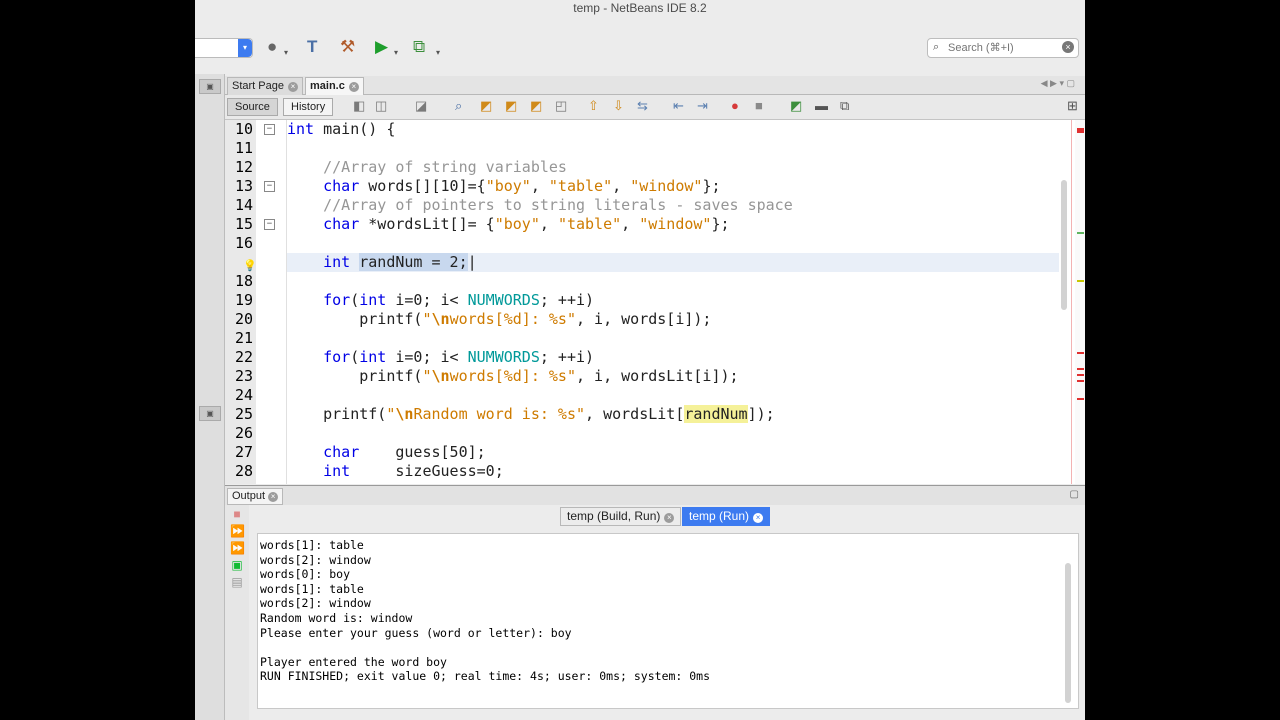  I want to click on restore-projects-button: ▣, so click(210, 86).